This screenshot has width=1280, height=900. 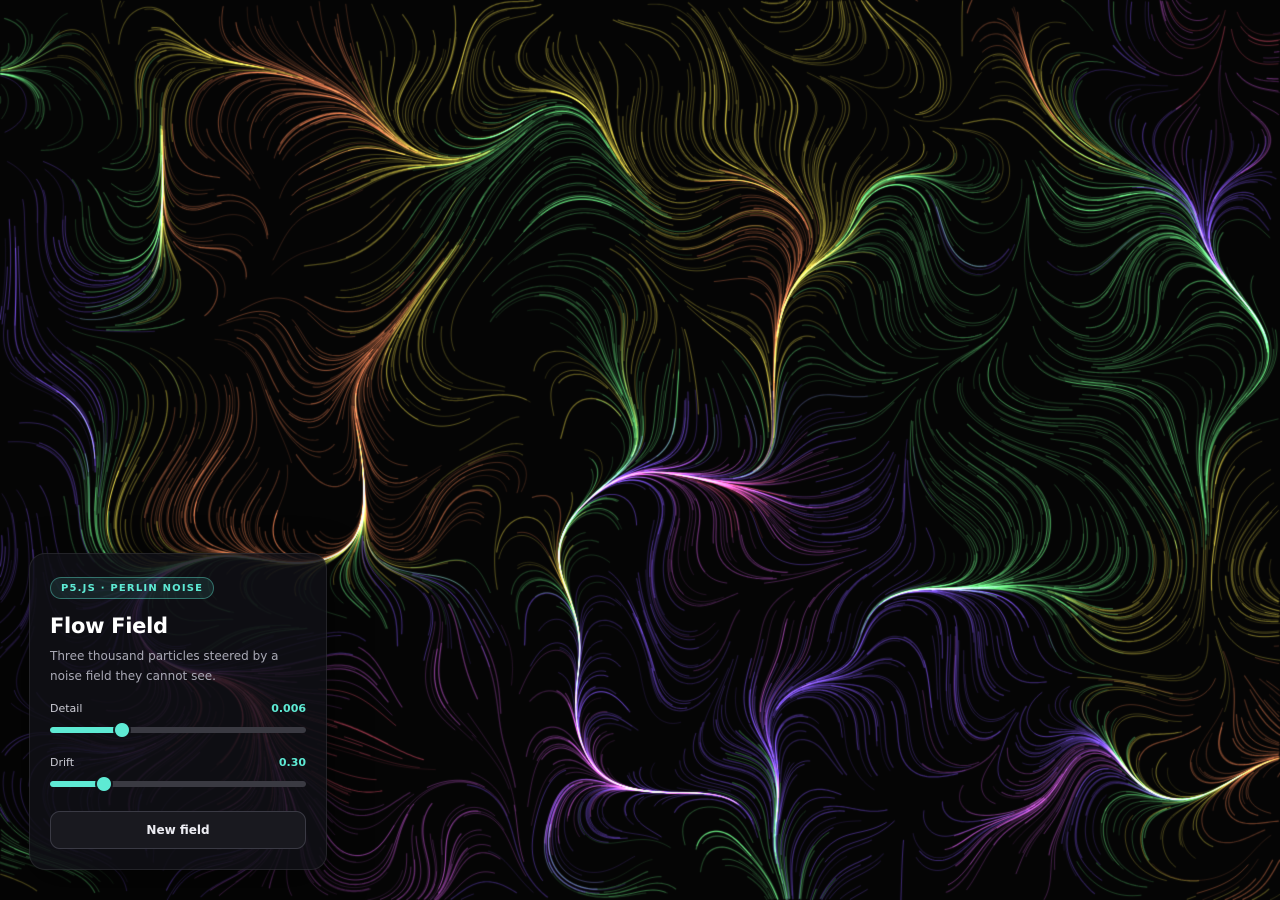 What do you see at coordinates (66, 708) in the screenshot?
I see `detail-label: Detail` at bounding box center [66, 708].